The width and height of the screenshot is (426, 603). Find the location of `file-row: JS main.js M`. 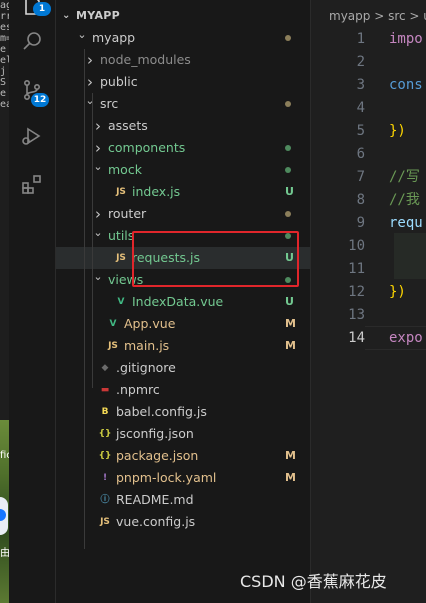

file-row: JS main.js M is located at coordinates (183, 346).